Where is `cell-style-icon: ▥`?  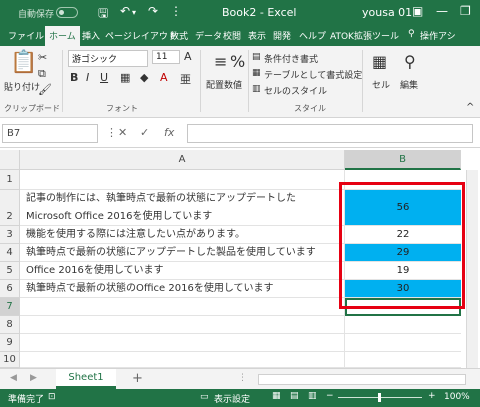
cell-style-icon: ▥ is located at coordinates (256, 89).